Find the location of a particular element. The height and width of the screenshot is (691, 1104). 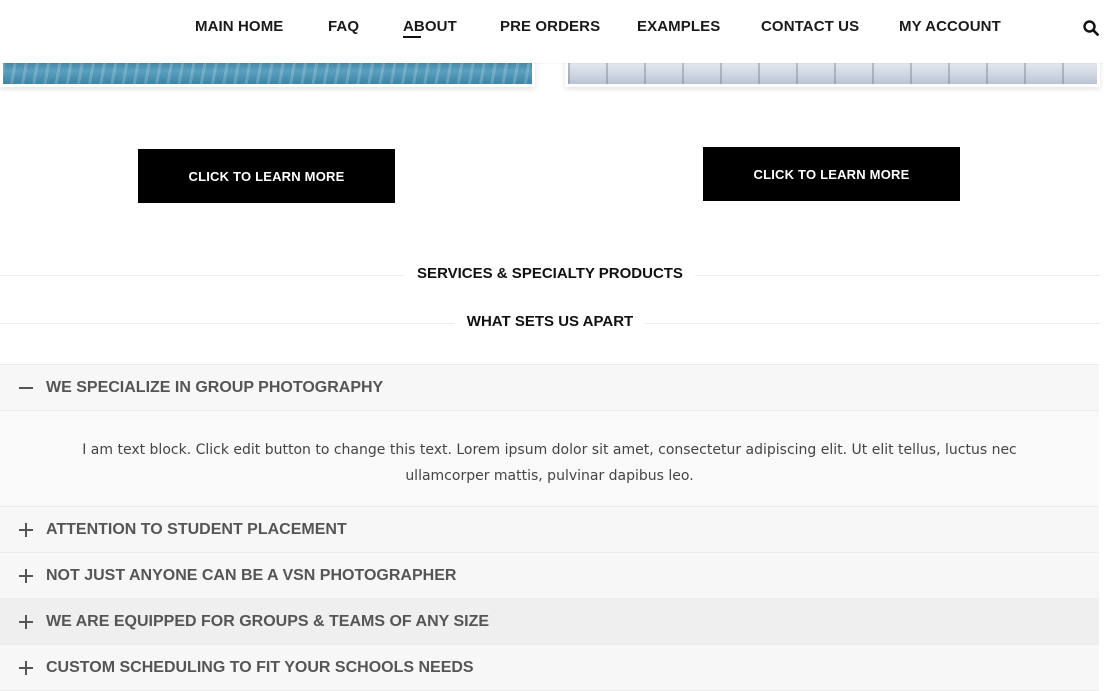

apart-heading: WHAT SETS US APART is located at coordinates (550, 321).